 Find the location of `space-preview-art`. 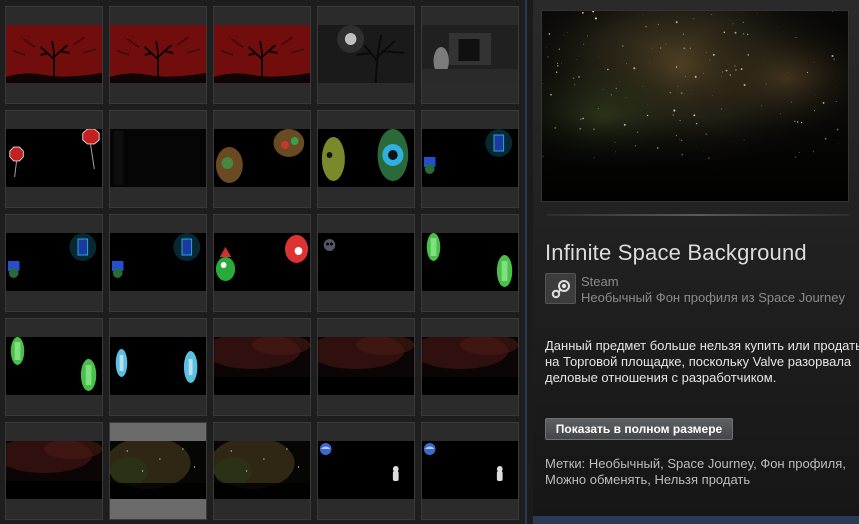

space-preview-art is located at coordinates (695, 106).